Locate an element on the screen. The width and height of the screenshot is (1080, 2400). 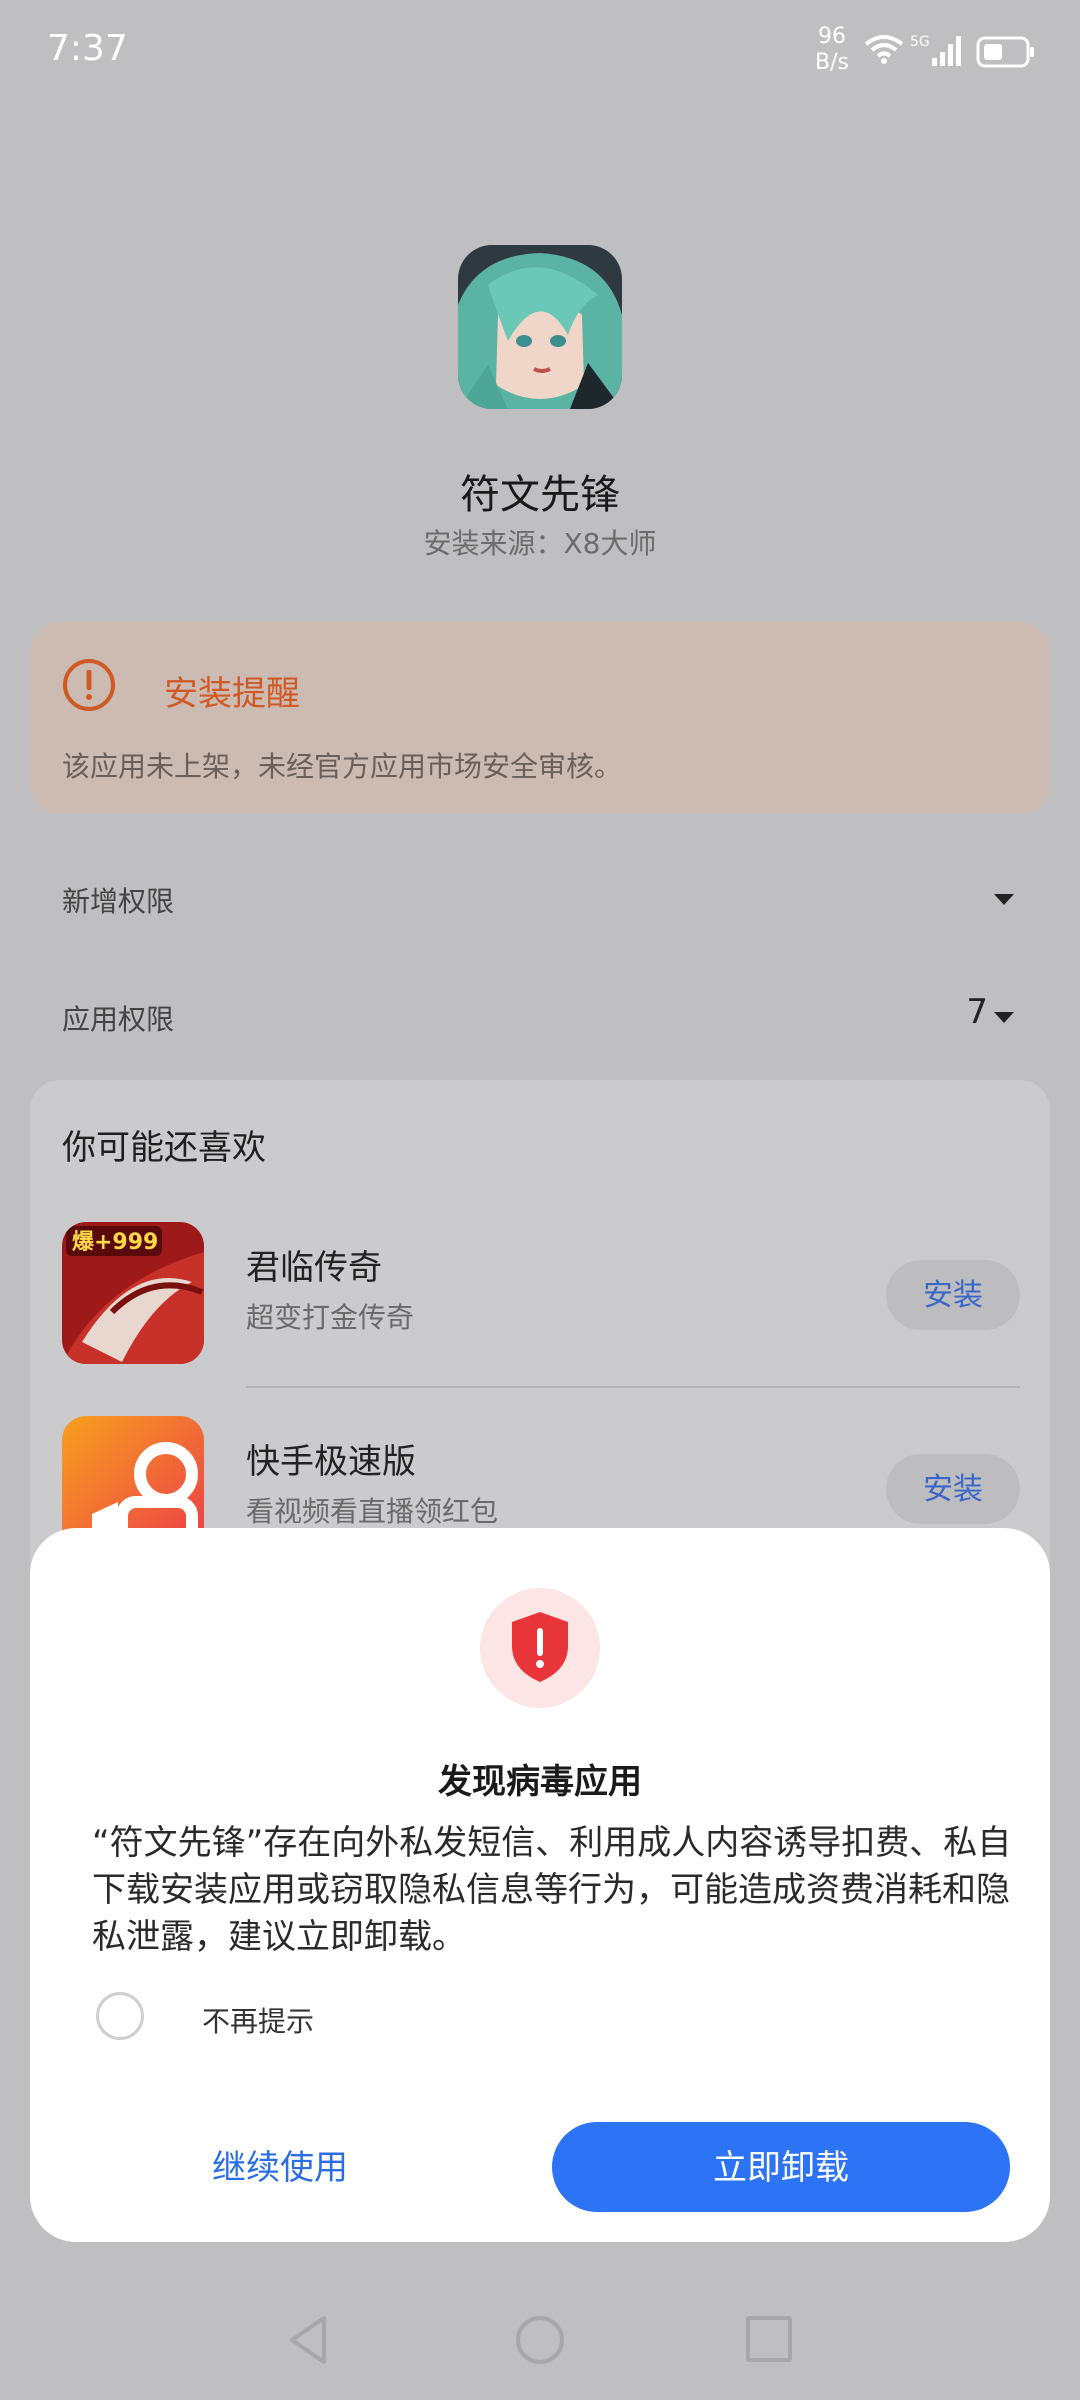
rec-app-desc: 超变打金传奇 is located at coordinates (330, 1317).